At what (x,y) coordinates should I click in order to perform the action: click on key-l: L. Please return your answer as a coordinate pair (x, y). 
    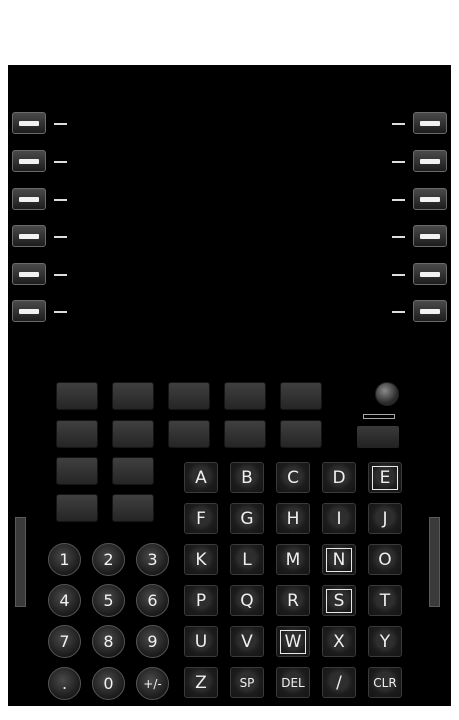
    Looking at the image, I should click on (247, 559).